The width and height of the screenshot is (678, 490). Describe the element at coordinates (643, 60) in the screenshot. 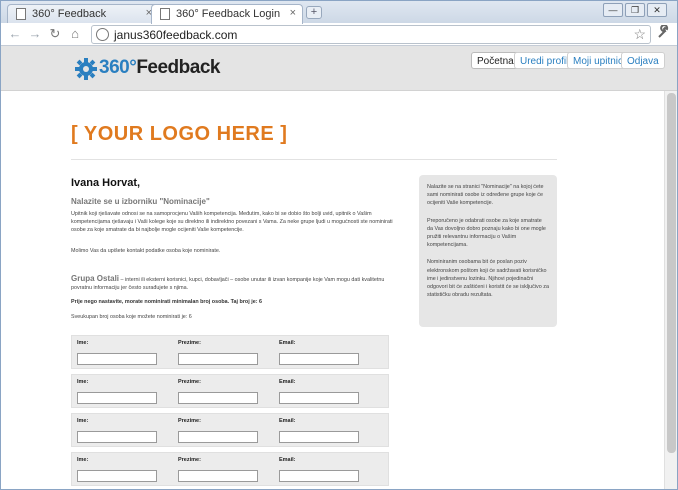

I see `nav-odjava: Odjava` at that location.